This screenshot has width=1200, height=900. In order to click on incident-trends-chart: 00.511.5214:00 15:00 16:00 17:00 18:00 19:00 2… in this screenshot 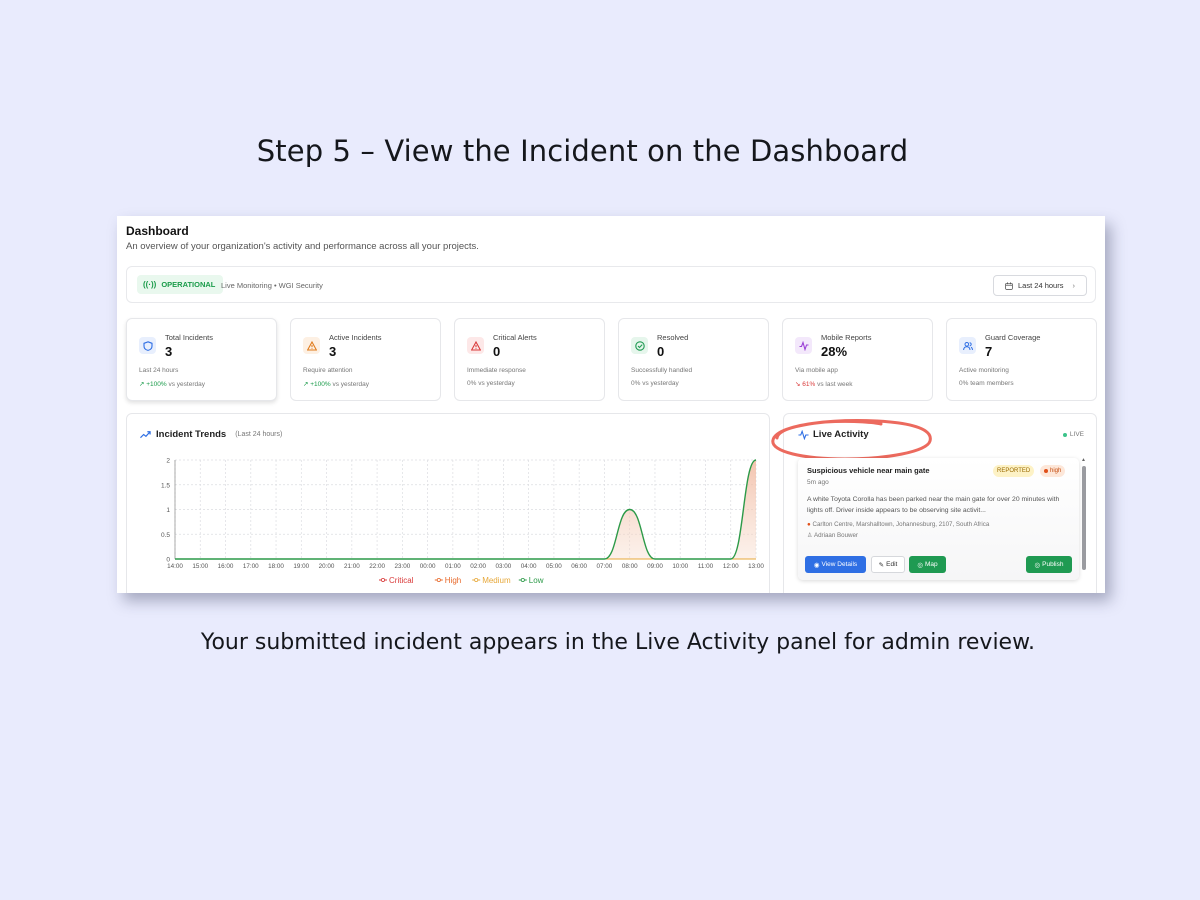, I will do `click(462, 522)`.